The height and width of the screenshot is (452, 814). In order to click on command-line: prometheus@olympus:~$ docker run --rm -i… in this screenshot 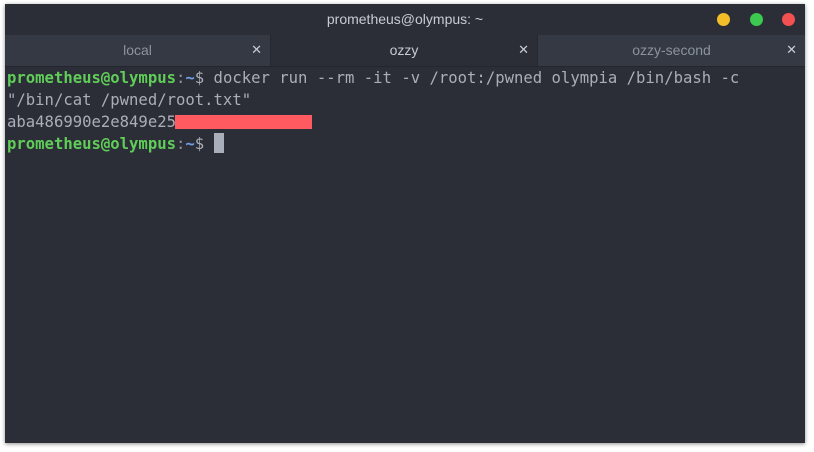, I will do `click(405, 78)`.